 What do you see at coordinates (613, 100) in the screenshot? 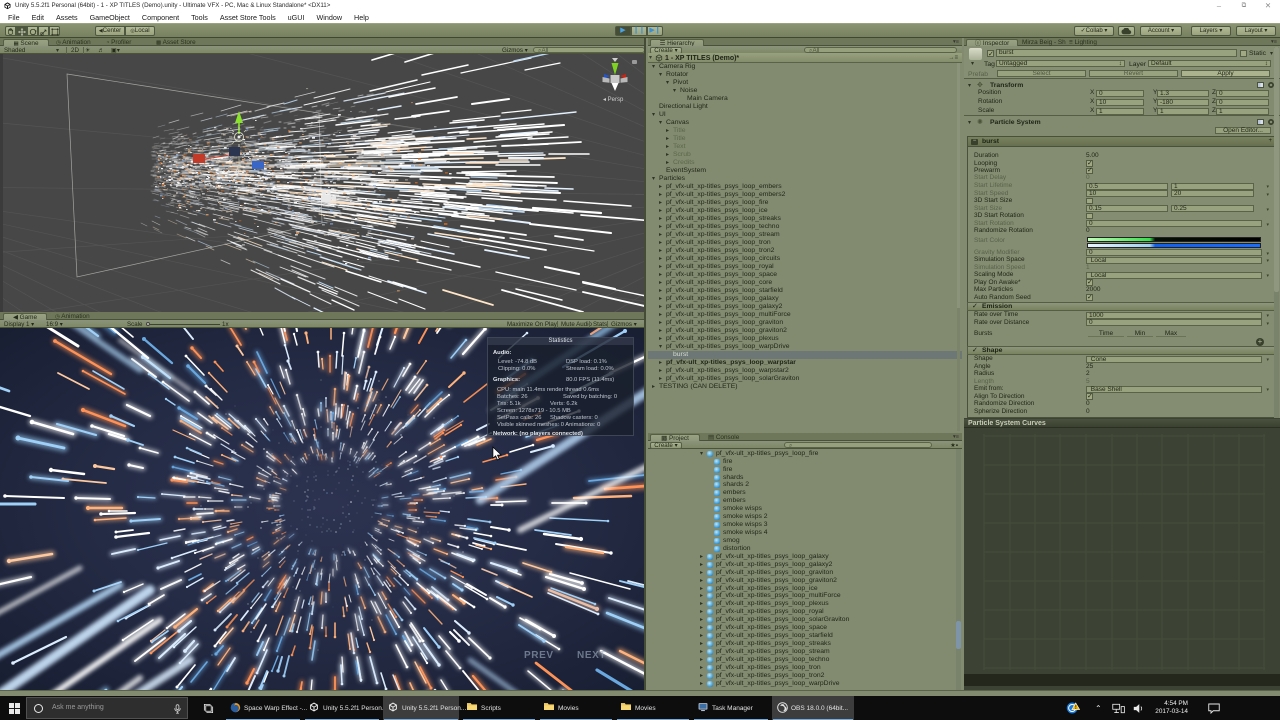
I see `svg-text: ◂ Persp` at bounding box center [613, 100].